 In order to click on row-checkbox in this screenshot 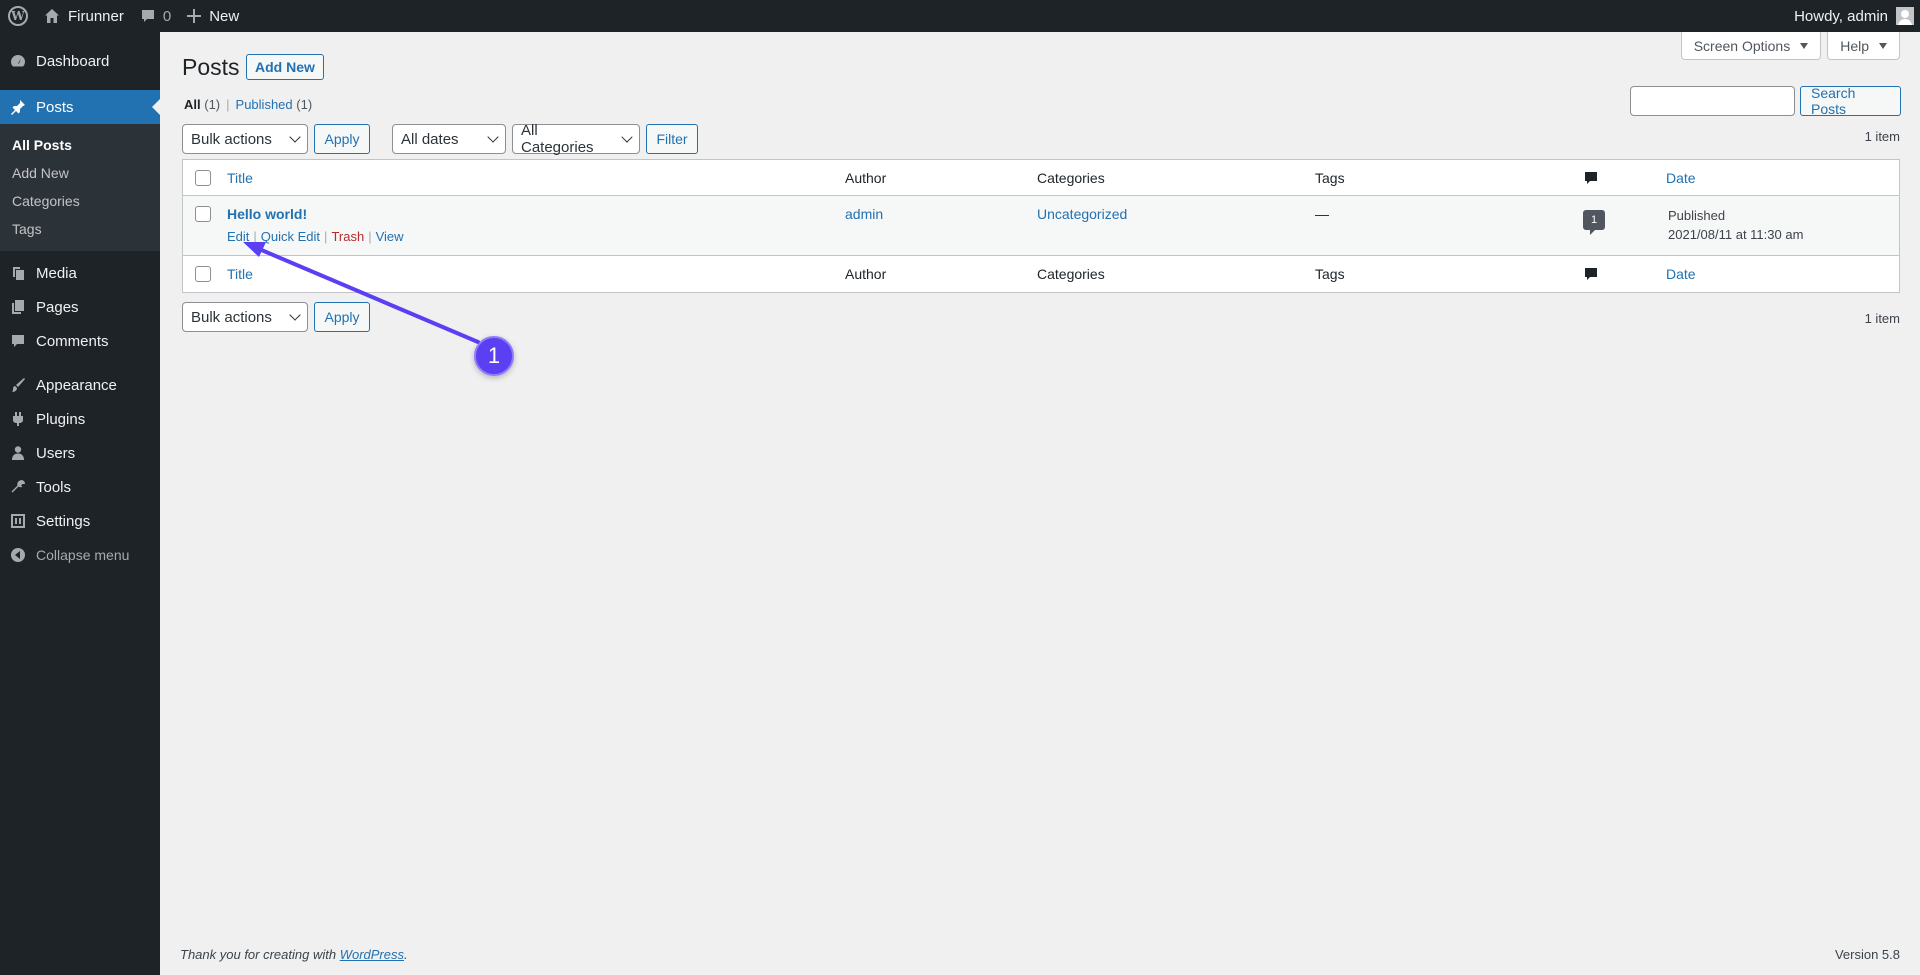, I will do `click(203, 214)`.